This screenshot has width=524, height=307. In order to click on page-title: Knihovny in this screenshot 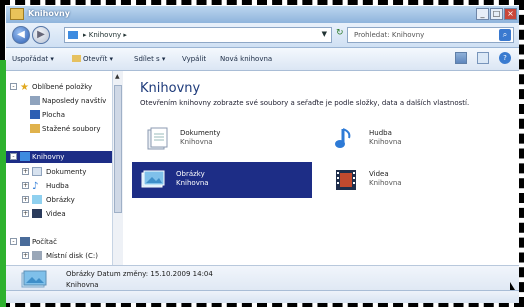, I will do `click(170, 88)`.